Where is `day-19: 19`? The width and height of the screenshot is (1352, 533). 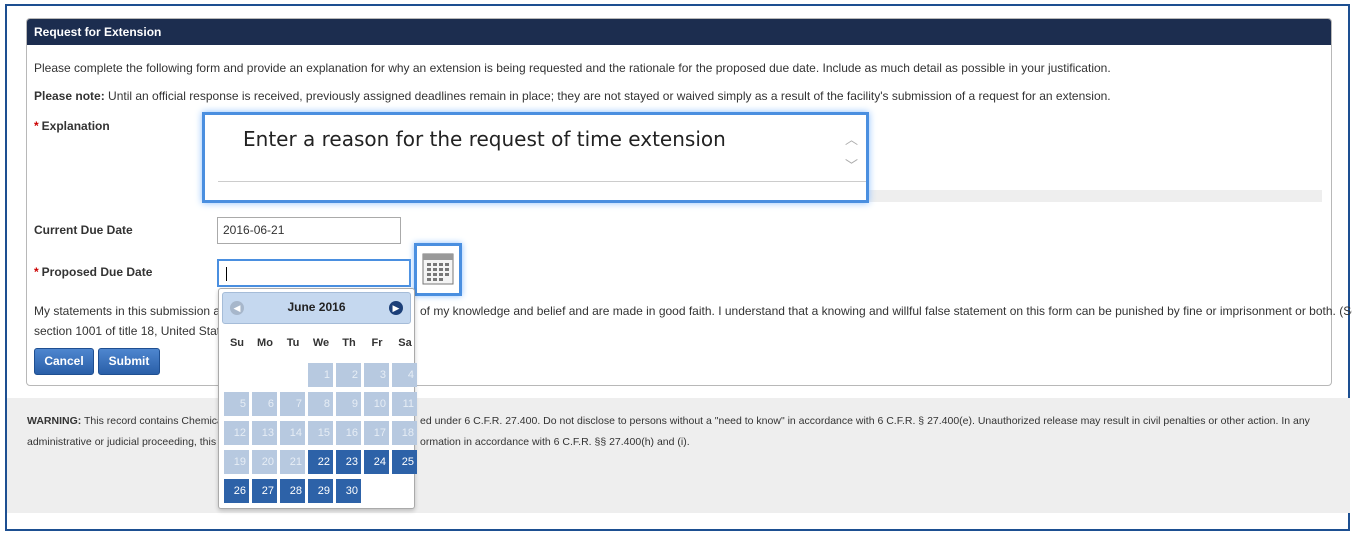
day-19: 19 is located at coordinates (236, 462).